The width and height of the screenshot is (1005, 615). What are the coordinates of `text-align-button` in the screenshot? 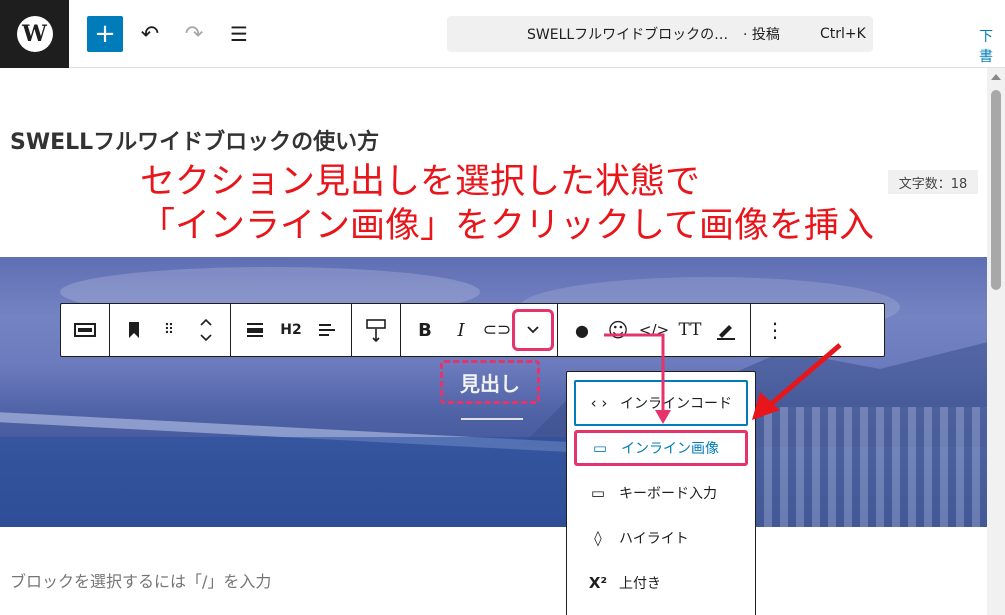 It's located at (327, 330).